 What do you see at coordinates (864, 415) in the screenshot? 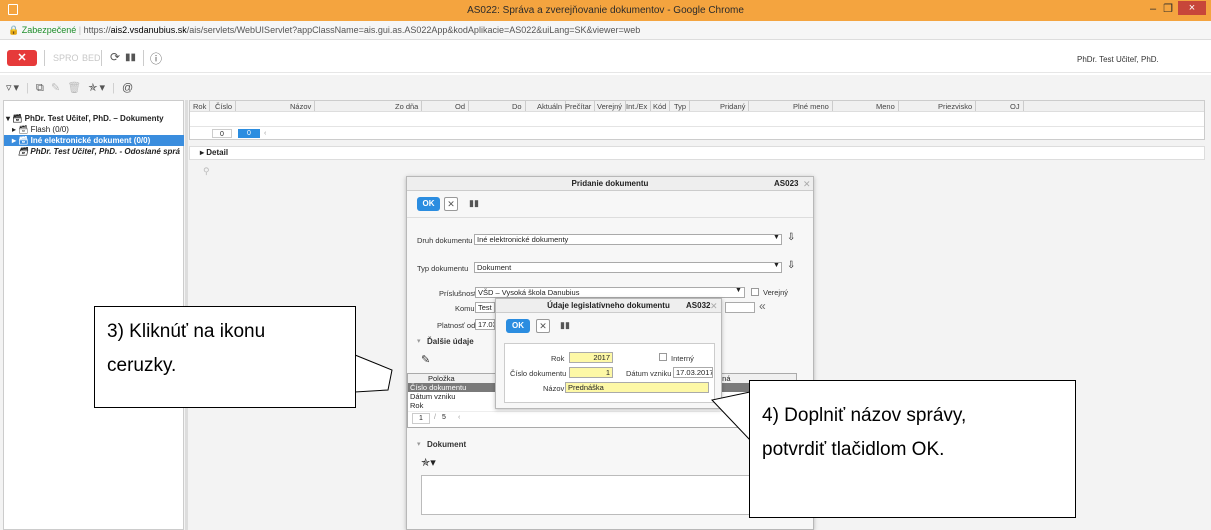
I see `callout-step-4-line1: 4) Doplniť názov správy,` at bounding box center [864, 415].